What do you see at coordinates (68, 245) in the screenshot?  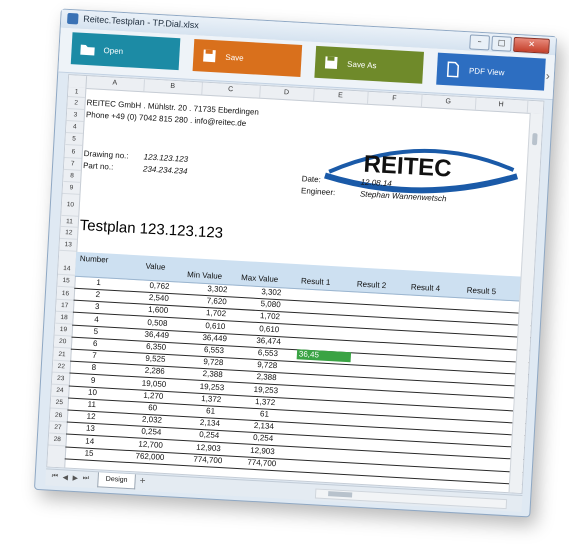 I see `row-header: 13` at bounding box center [68, 245].